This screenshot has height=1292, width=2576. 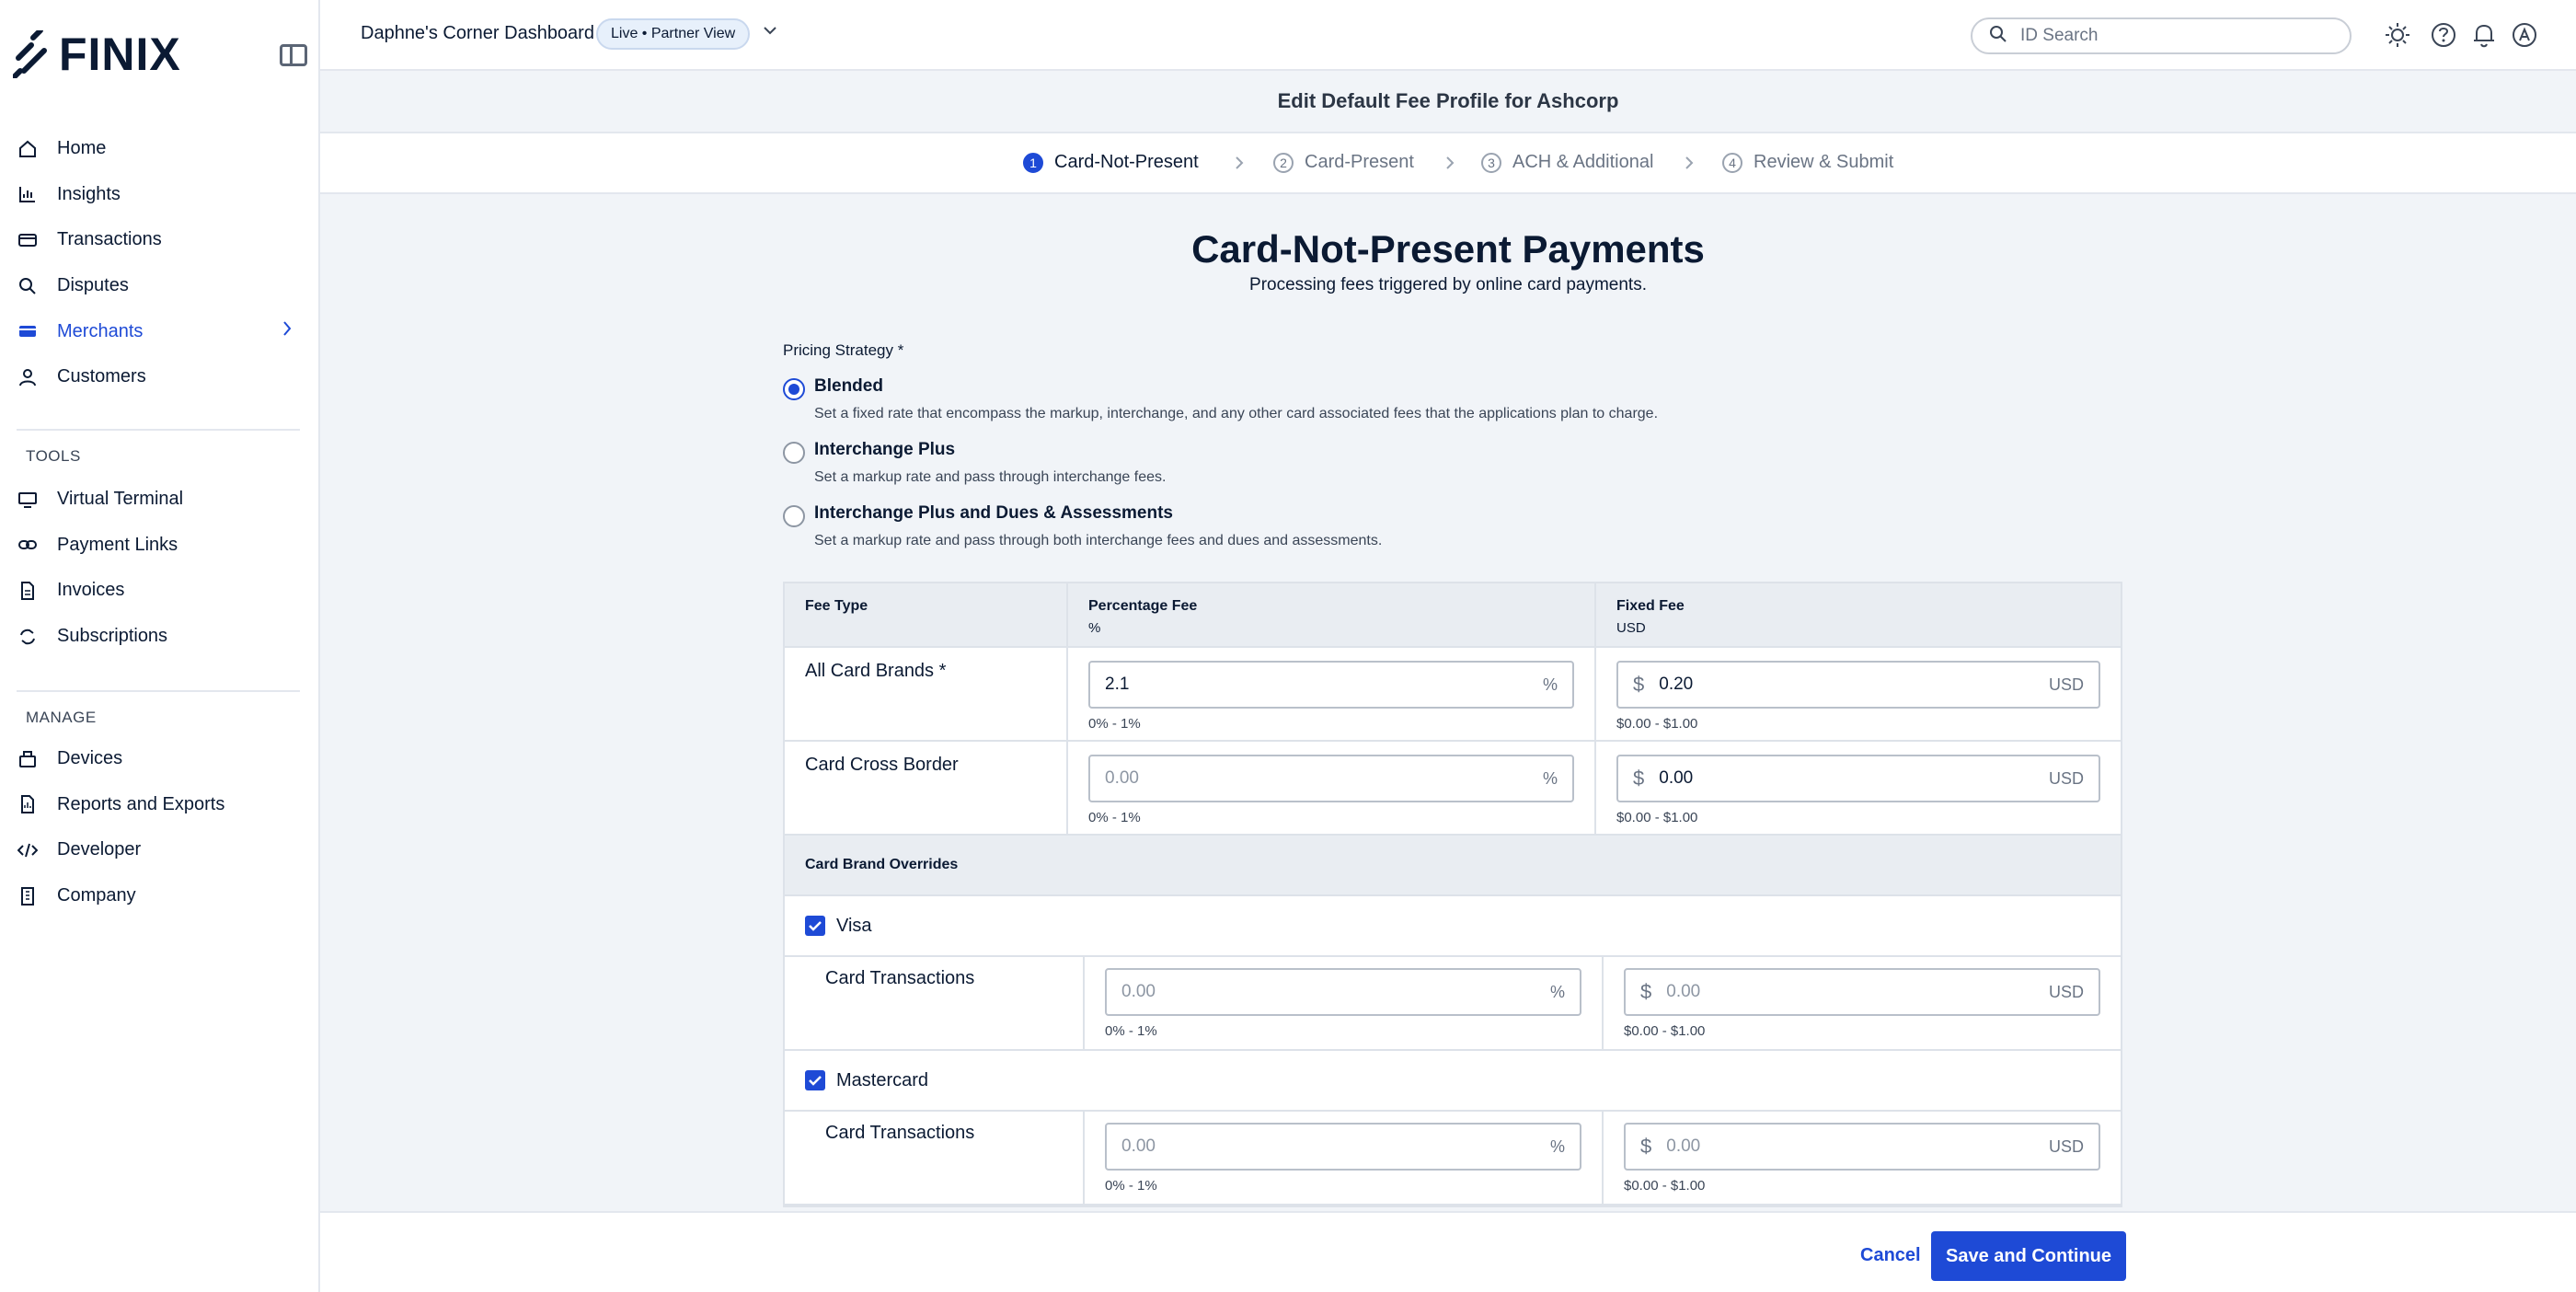 I want to click on visa-checkbox, so click(x=815, y=926).